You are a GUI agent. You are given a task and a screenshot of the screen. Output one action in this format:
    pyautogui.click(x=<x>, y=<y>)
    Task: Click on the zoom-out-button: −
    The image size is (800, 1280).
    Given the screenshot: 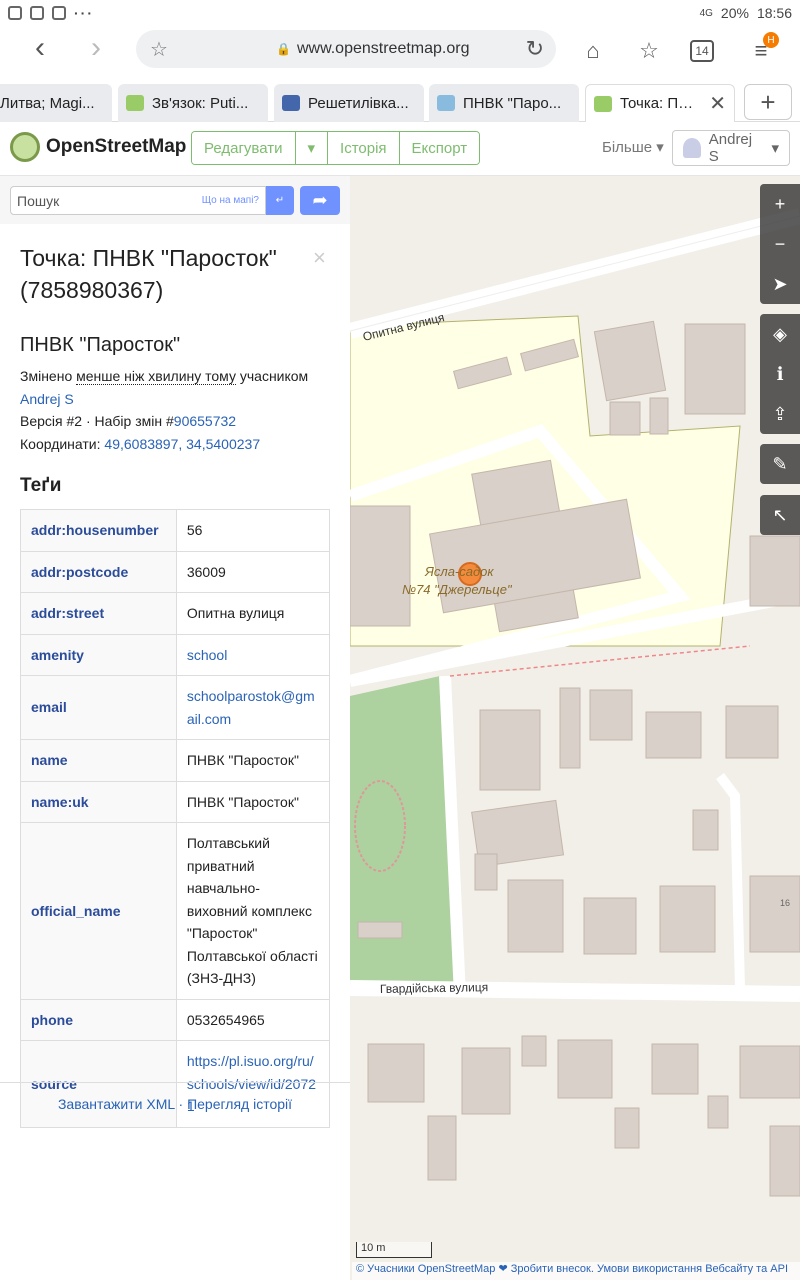 What is the action you would take?
    pyautogui.click(x=780, y=244)
    